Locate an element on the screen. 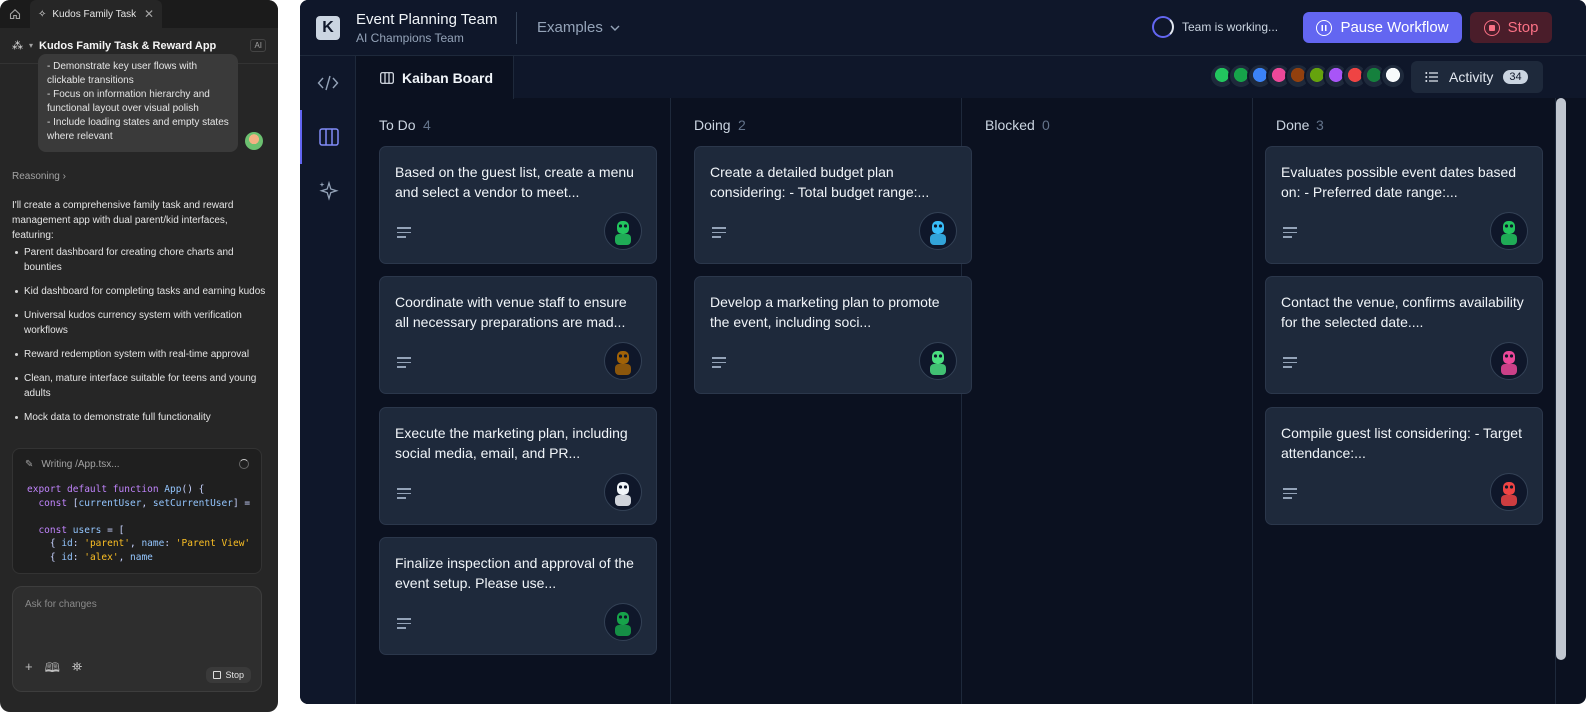 Image resolution: width=1586 pixels, height=712 pixels. stop-workflow-button: Stop is located at coordinates (1511, 27).